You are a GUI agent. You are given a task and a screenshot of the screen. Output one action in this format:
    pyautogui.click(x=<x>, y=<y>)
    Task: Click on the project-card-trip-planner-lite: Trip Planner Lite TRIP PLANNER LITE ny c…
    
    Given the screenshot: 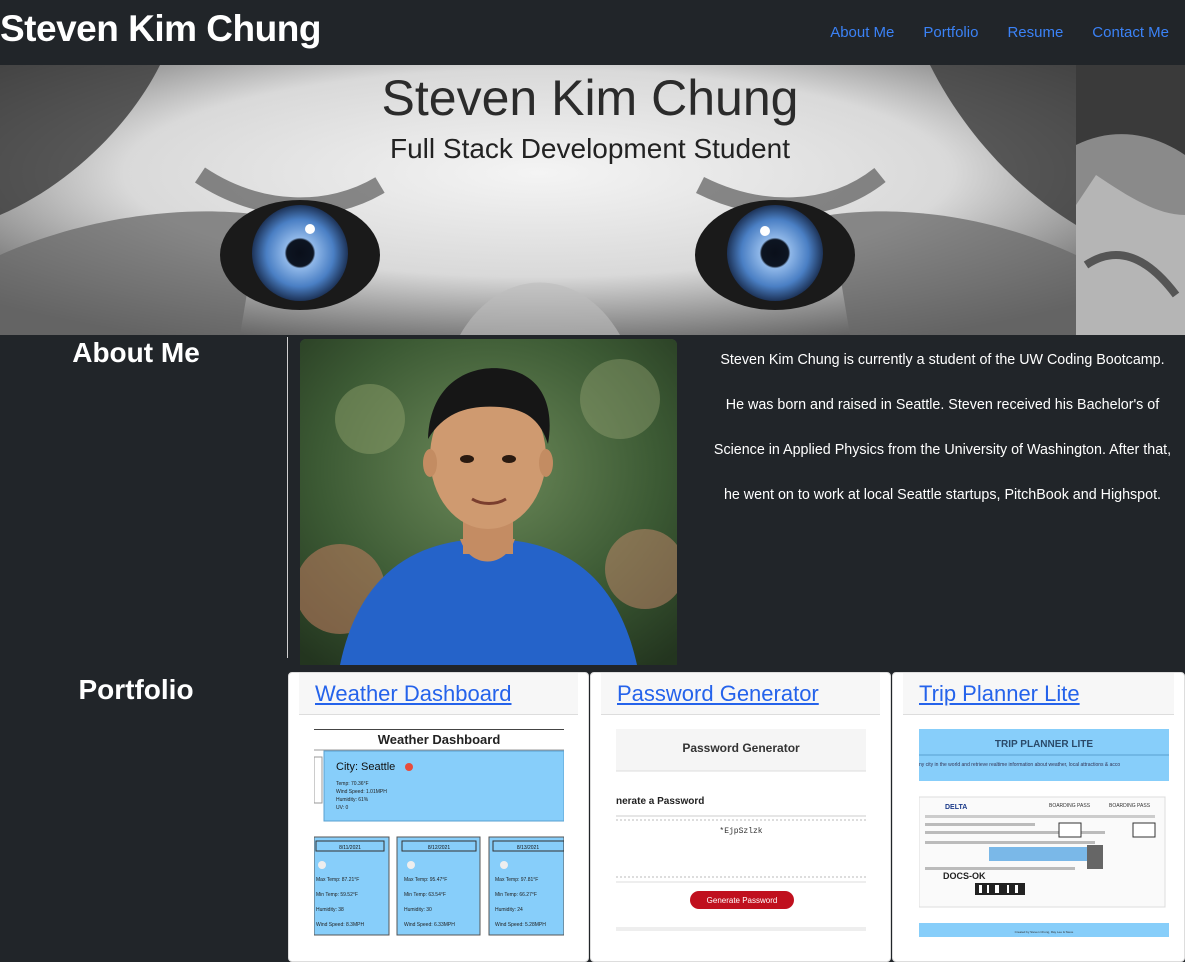 What is the action you would take?
    pyautogui.click(x=1038, y=817)
    